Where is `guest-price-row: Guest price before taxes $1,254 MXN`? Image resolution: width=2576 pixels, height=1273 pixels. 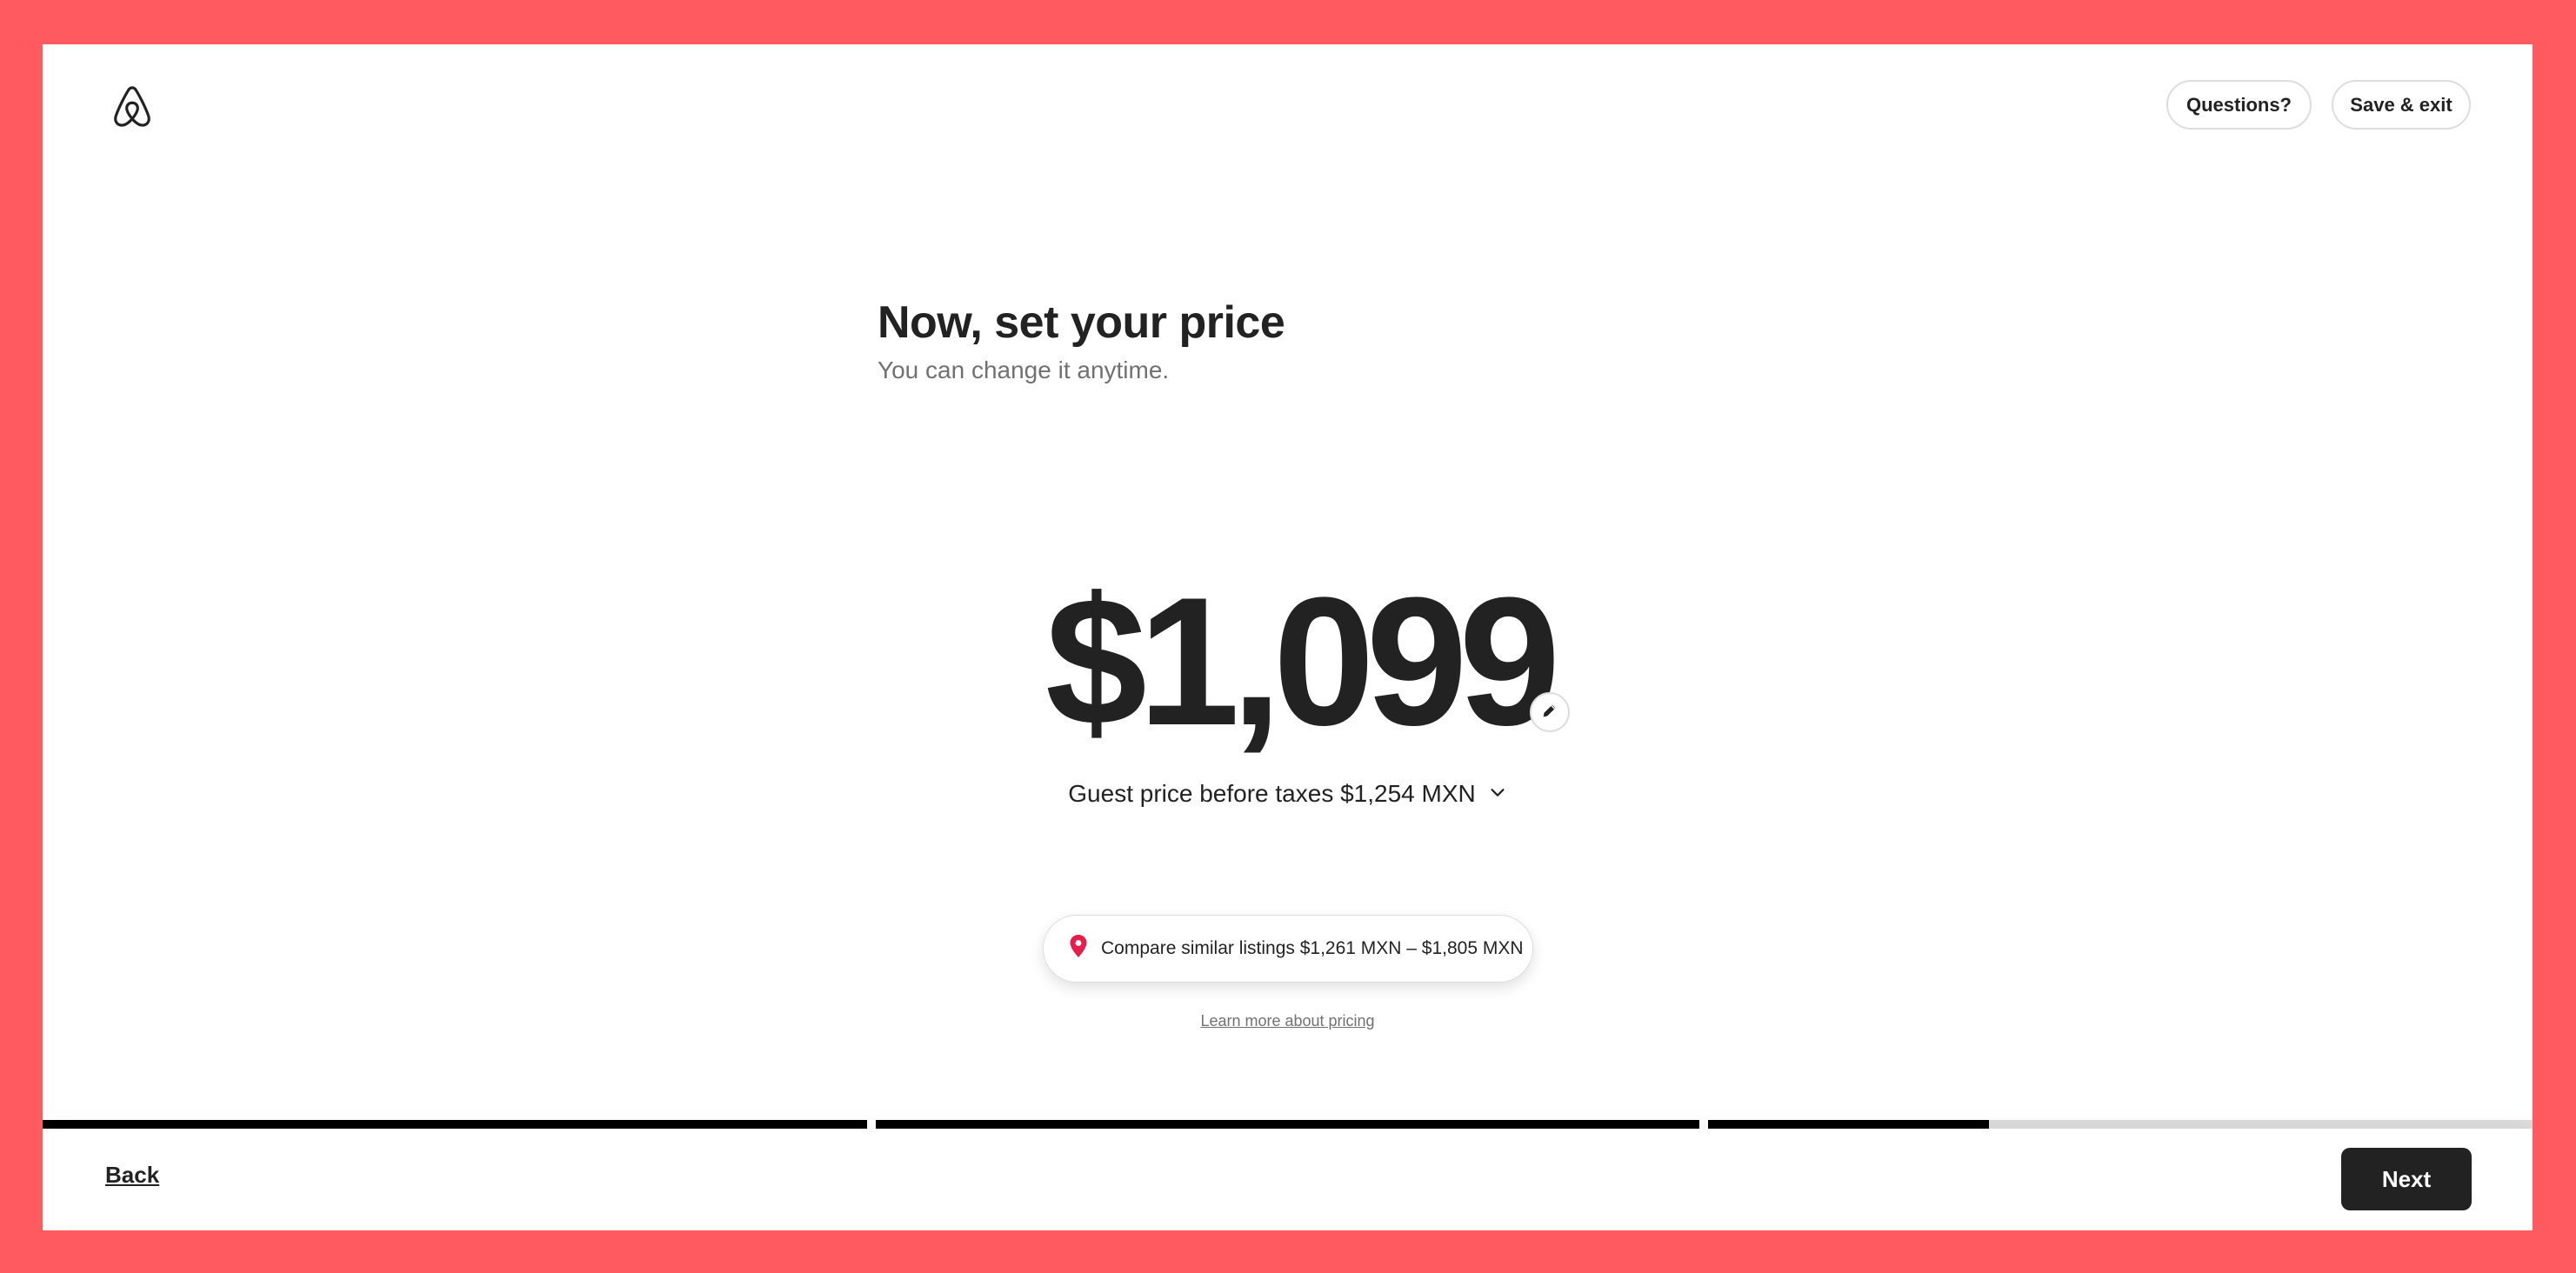 guest-price-row: Guest price before taxes $1,254 MXN is located at coordinates (1288, 794).